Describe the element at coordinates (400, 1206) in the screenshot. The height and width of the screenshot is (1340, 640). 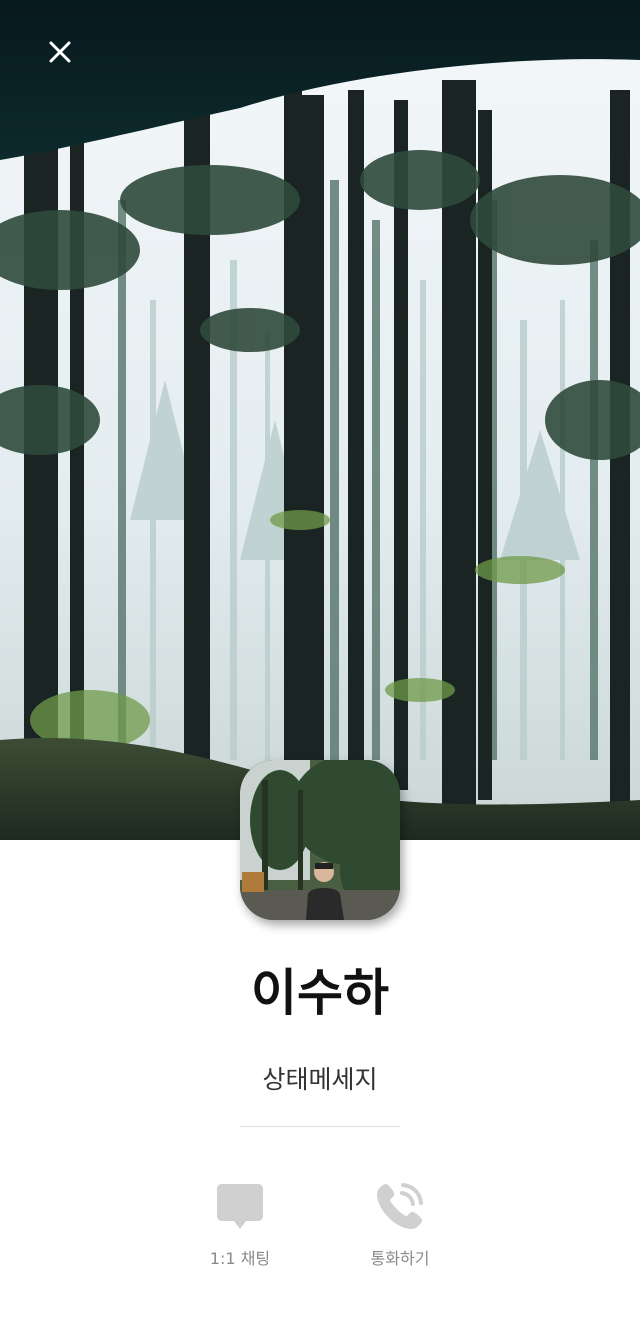
I see `phone-call-icon` at that location.